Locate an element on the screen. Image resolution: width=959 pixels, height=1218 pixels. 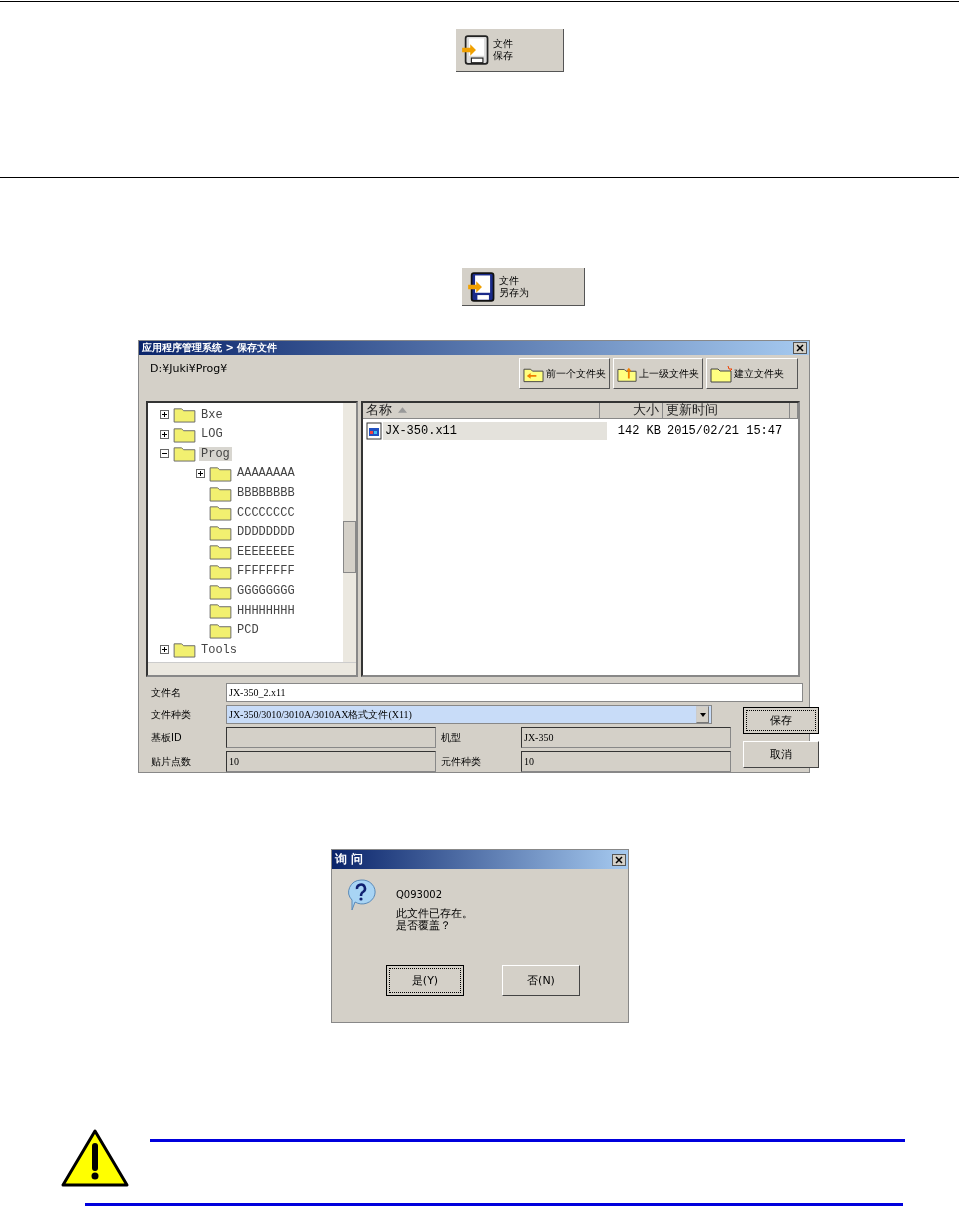
tree-item: Prog is located at coordinates (215, 453).